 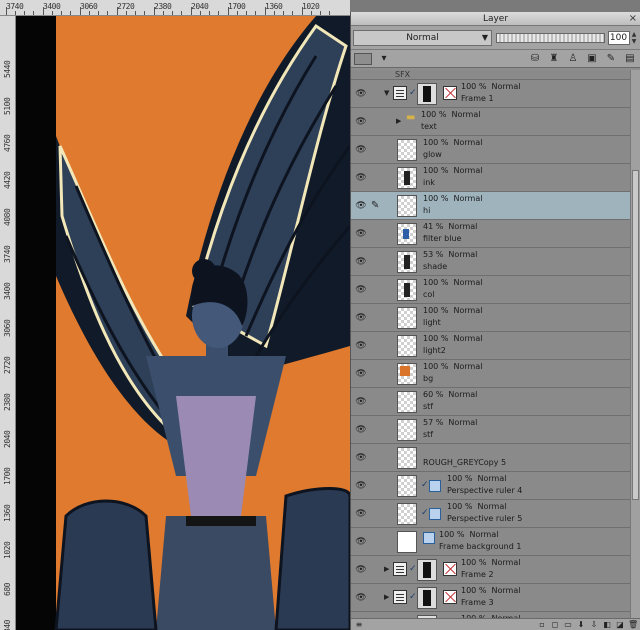 I want to click on layer-list-scrollbar, so click(x=635, y=344).